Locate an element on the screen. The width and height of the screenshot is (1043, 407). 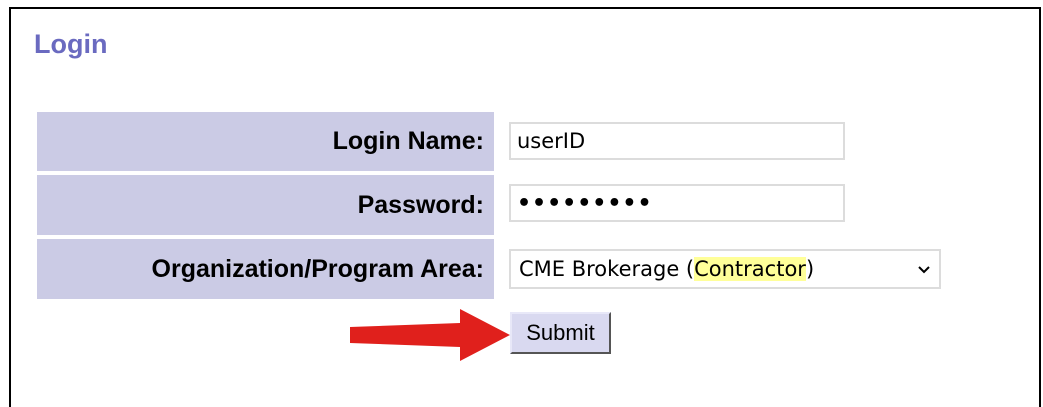
select-value-prefix: CME Brokerage ( is located at coordinates (607, 269).